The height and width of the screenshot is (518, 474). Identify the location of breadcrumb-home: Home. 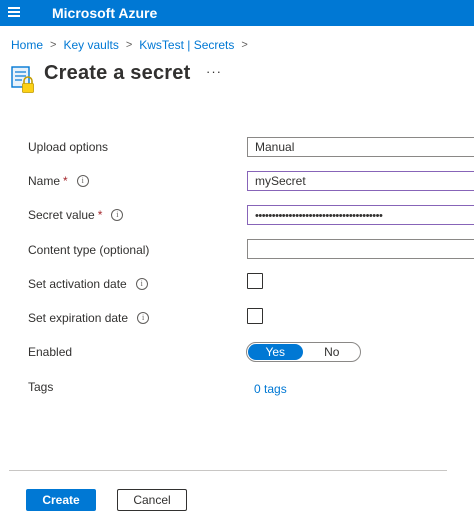
(27, 45).